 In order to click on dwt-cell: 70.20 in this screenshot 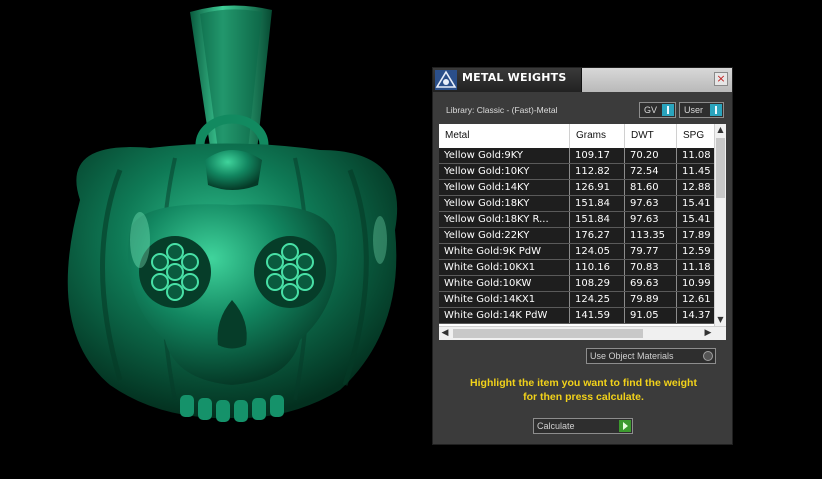, I will do `click(651, 155)`.